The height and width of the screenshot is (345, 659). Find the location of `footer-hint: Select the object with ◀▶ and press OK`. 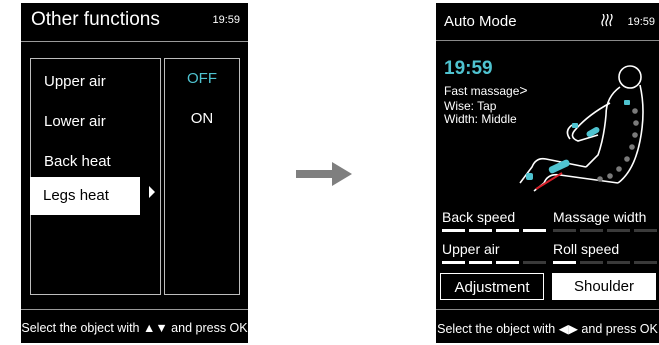

footer-hint: Select the object with ◀▶ and press OK is located at coordinates (547, 329).